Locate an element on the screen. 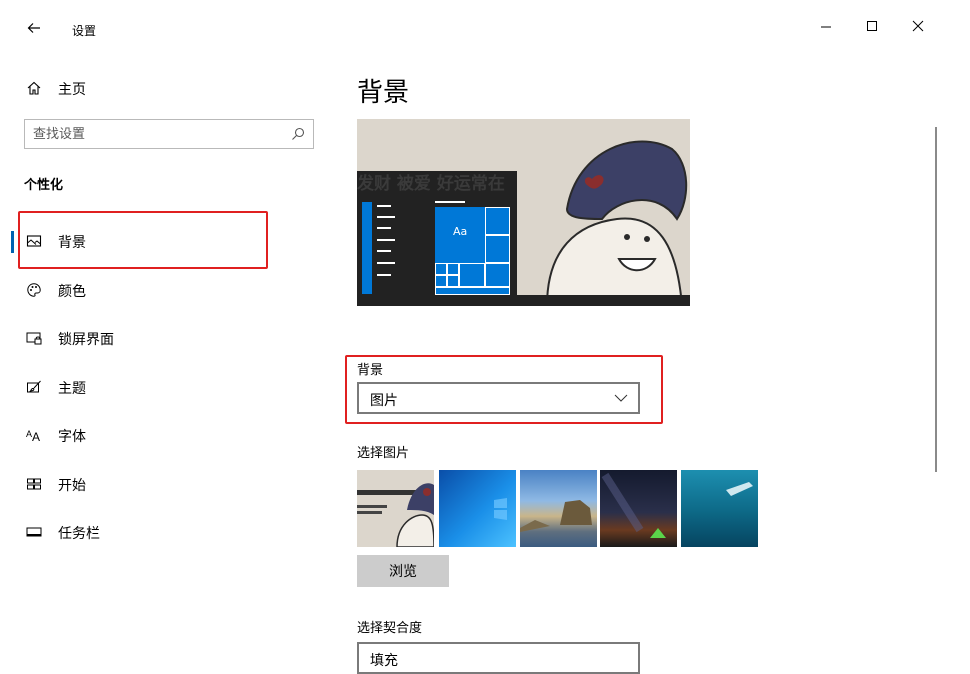  sidebar-item-home: 主页 is located at coordinates (165, 88).